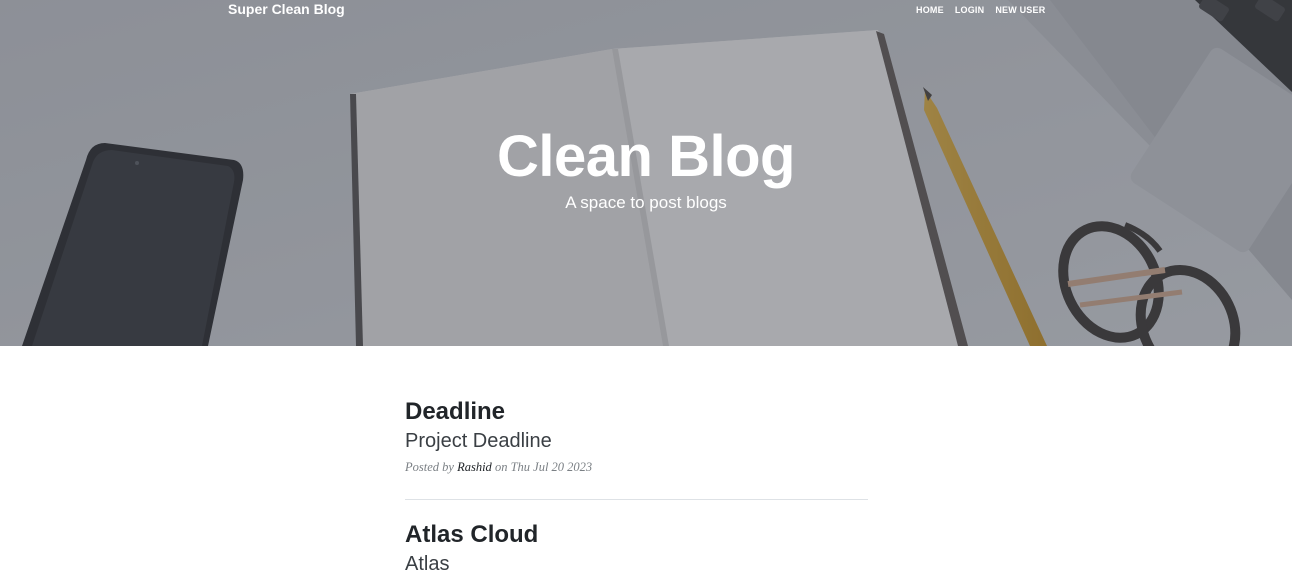 This screenshot has height=582, width=1292. What do you see at coordinates (636, 441) in the screenshot?
I see `post-subtitle: Project Deadline` at bounding box center [636, 441].